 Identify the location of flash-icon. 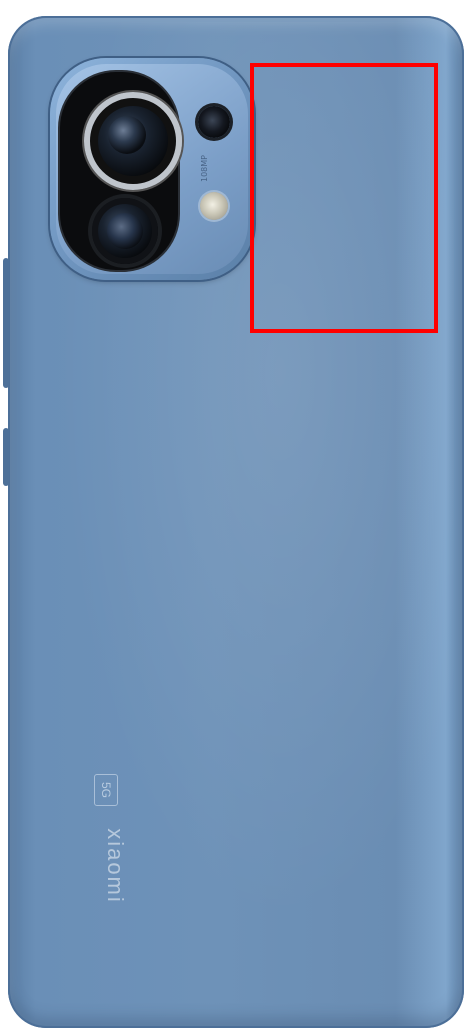
(214, 206).